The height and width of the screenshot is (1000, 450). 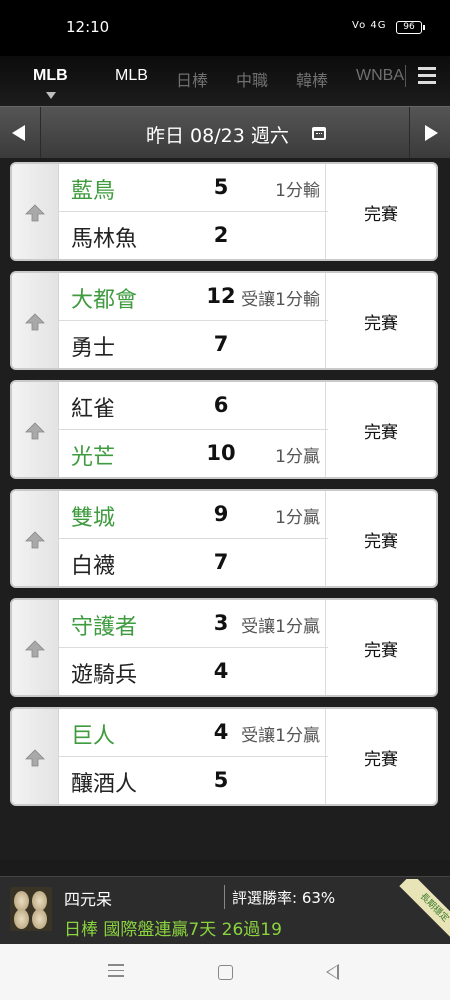 I want to click on team-score: 10, so click(x=221, y=453).